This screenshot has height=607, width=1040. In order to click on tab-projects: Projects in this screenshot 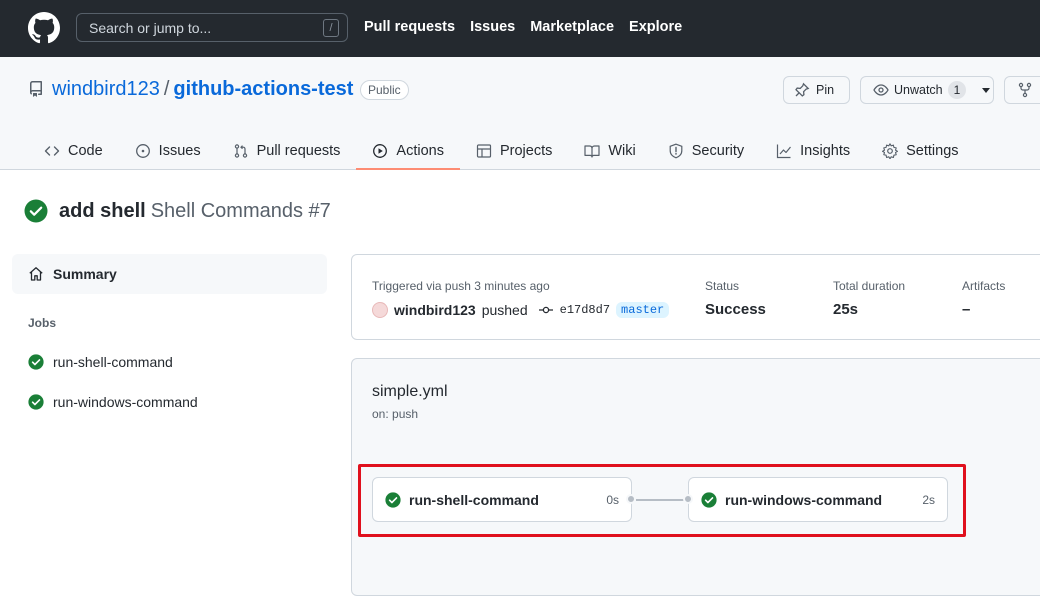, I will do `click(514, 150)`.